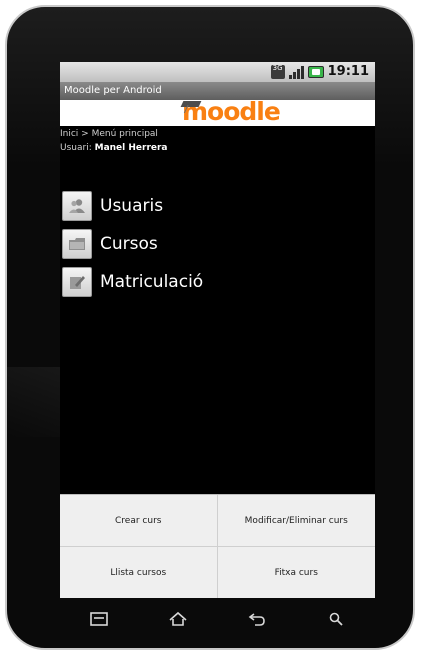 The image size is (422, 655). I want to click on 3g-icon: 3G, so click(277, 71).